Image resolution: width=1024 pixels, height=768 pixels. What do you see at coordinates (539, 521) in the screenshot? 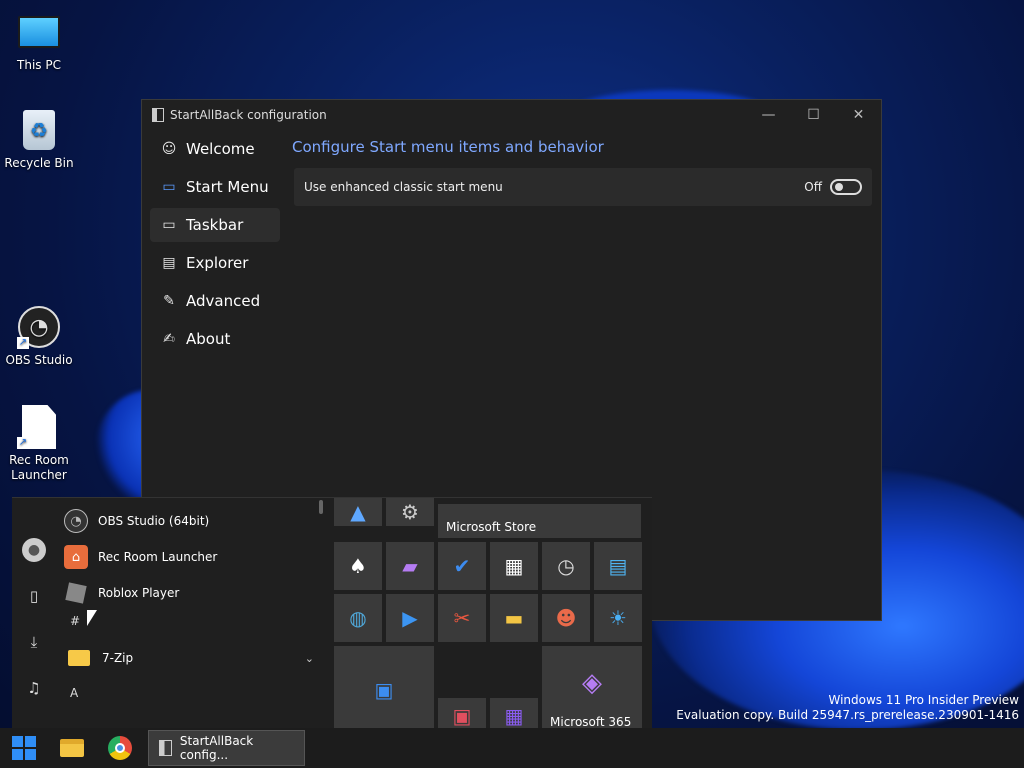
I see `microsoft-store-tile: Microsoft Store` at bounding box center [539, 521].